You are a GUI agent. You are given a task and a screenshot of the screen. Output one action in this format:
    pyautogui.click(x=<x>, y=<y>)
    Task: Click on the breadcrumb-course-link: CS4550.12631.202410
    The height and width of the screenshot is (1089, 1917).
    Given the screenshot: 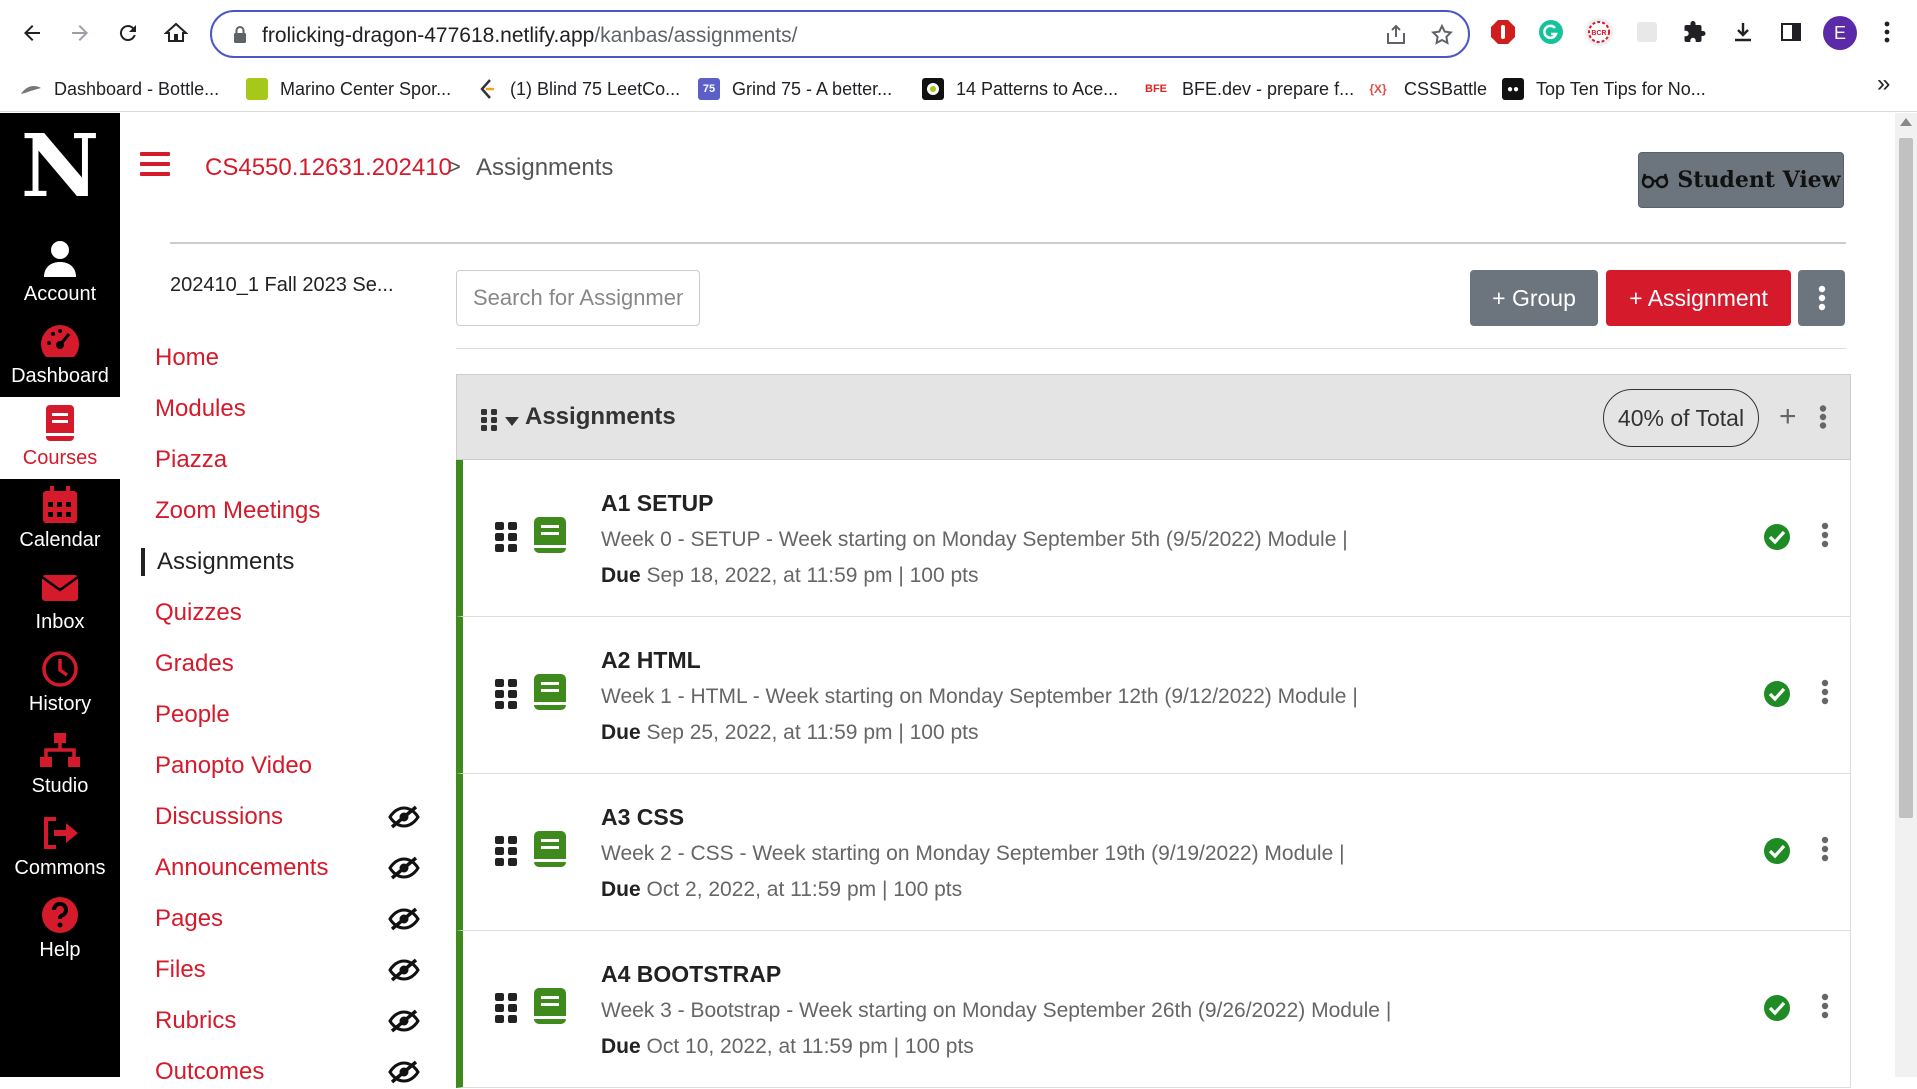 What is the action you would take?
    pyautogui.click(x=328, y=168)
    